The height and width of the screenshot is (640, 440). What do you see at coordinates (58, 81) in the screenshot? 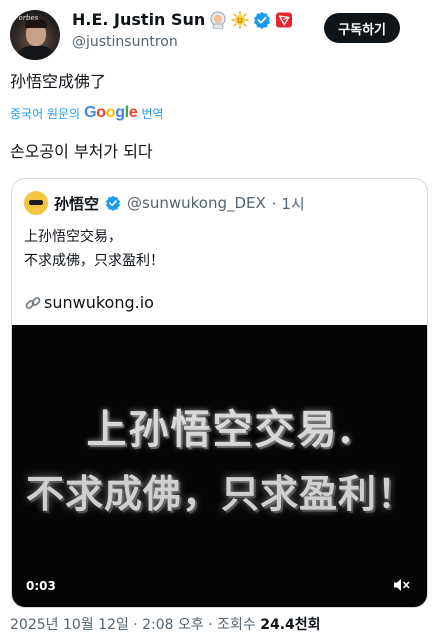
I see `tweet-text: 孙悟空成佛了` at bounding box center [58, 81].